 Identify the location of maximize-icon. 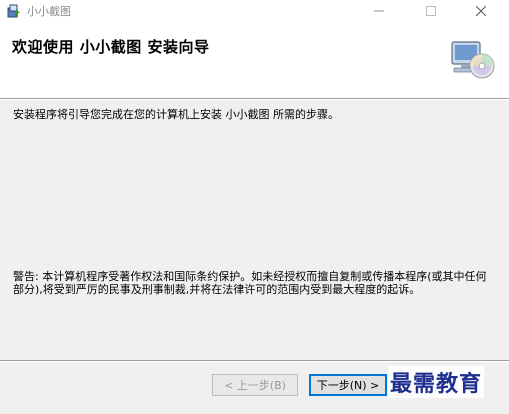
(431, 11).